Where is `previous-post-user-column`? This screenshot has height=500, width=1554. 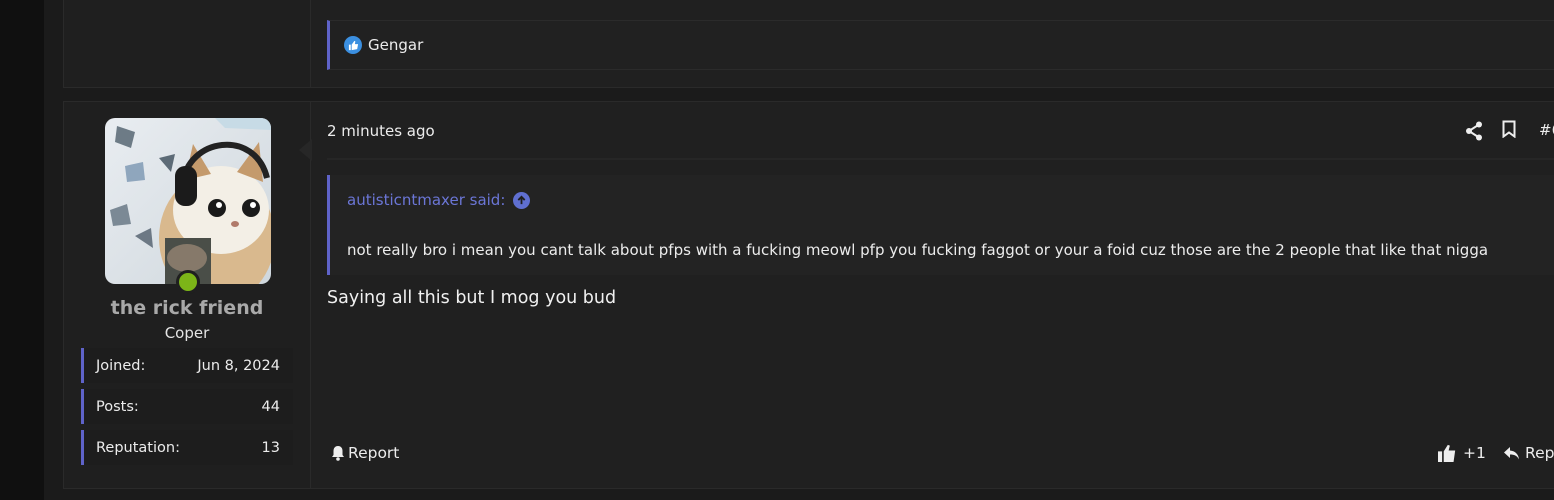
previous-post-user-column is located at coordinates (187, 43).